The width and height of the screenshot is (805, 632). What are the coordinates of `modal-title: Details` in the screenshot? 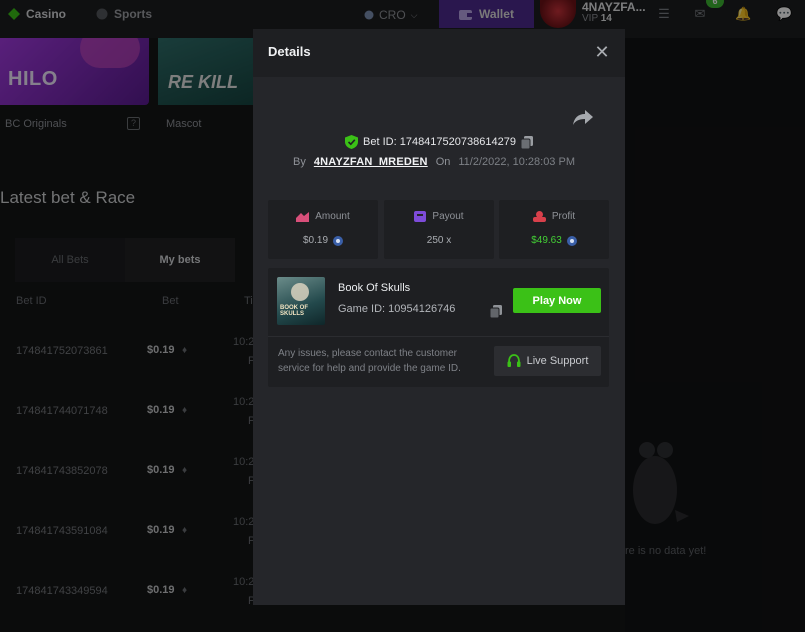 It's located at (289, 51).